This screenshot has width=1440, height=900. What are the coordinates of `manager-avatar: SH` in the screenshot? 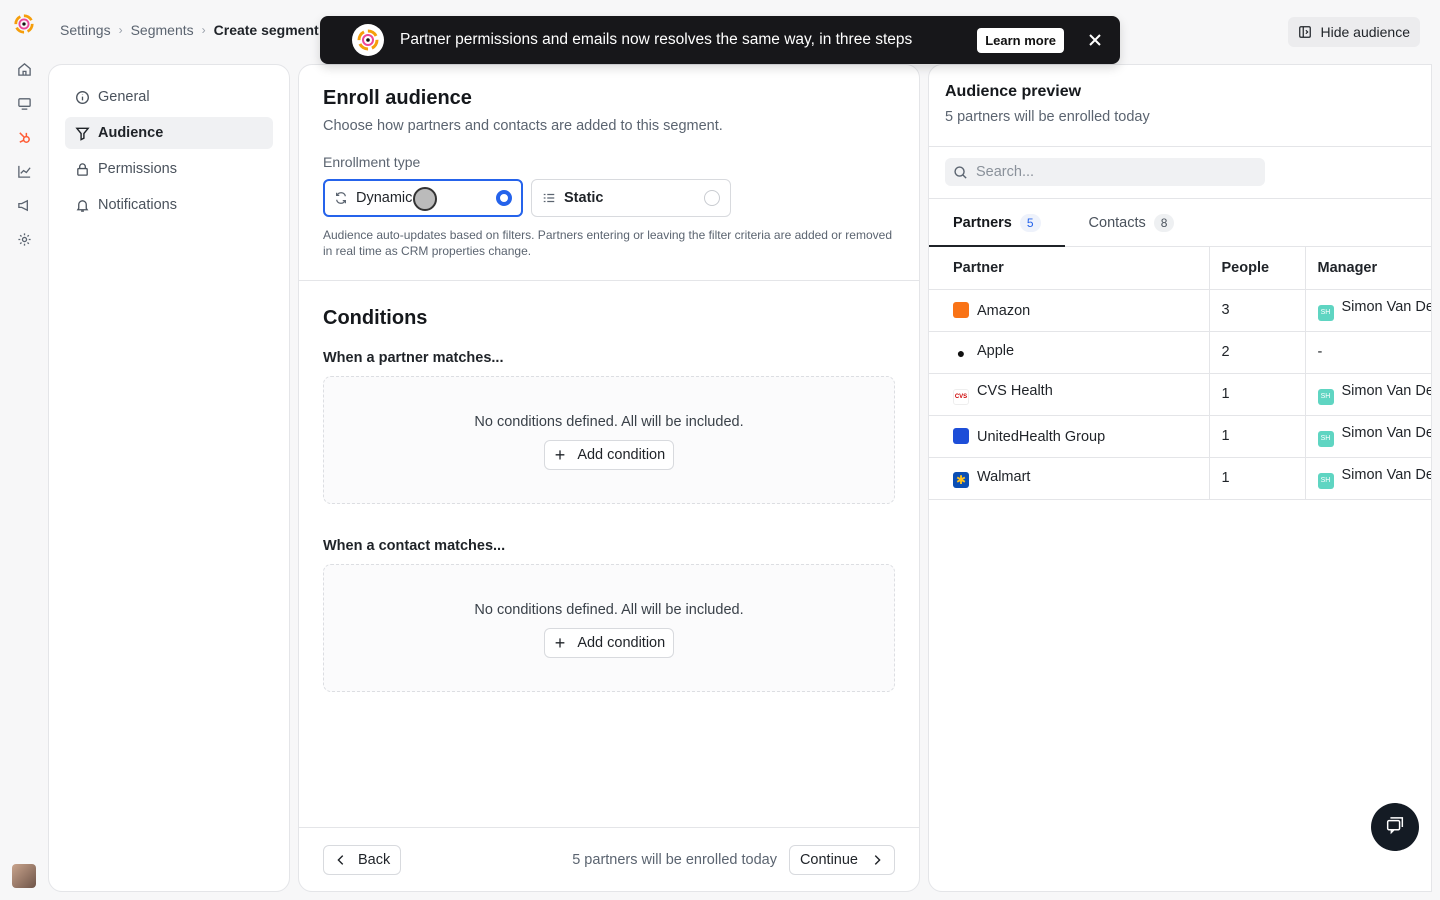 It's located at (1325, 397).